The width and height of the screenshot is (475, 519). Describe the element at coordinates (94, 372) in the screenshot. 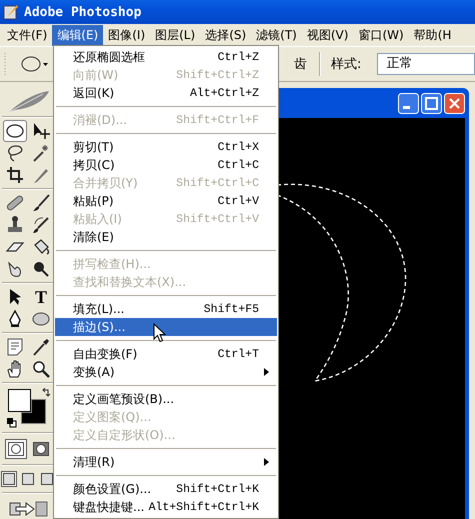

I see `menu-item-label: 变换(A)` at that location.